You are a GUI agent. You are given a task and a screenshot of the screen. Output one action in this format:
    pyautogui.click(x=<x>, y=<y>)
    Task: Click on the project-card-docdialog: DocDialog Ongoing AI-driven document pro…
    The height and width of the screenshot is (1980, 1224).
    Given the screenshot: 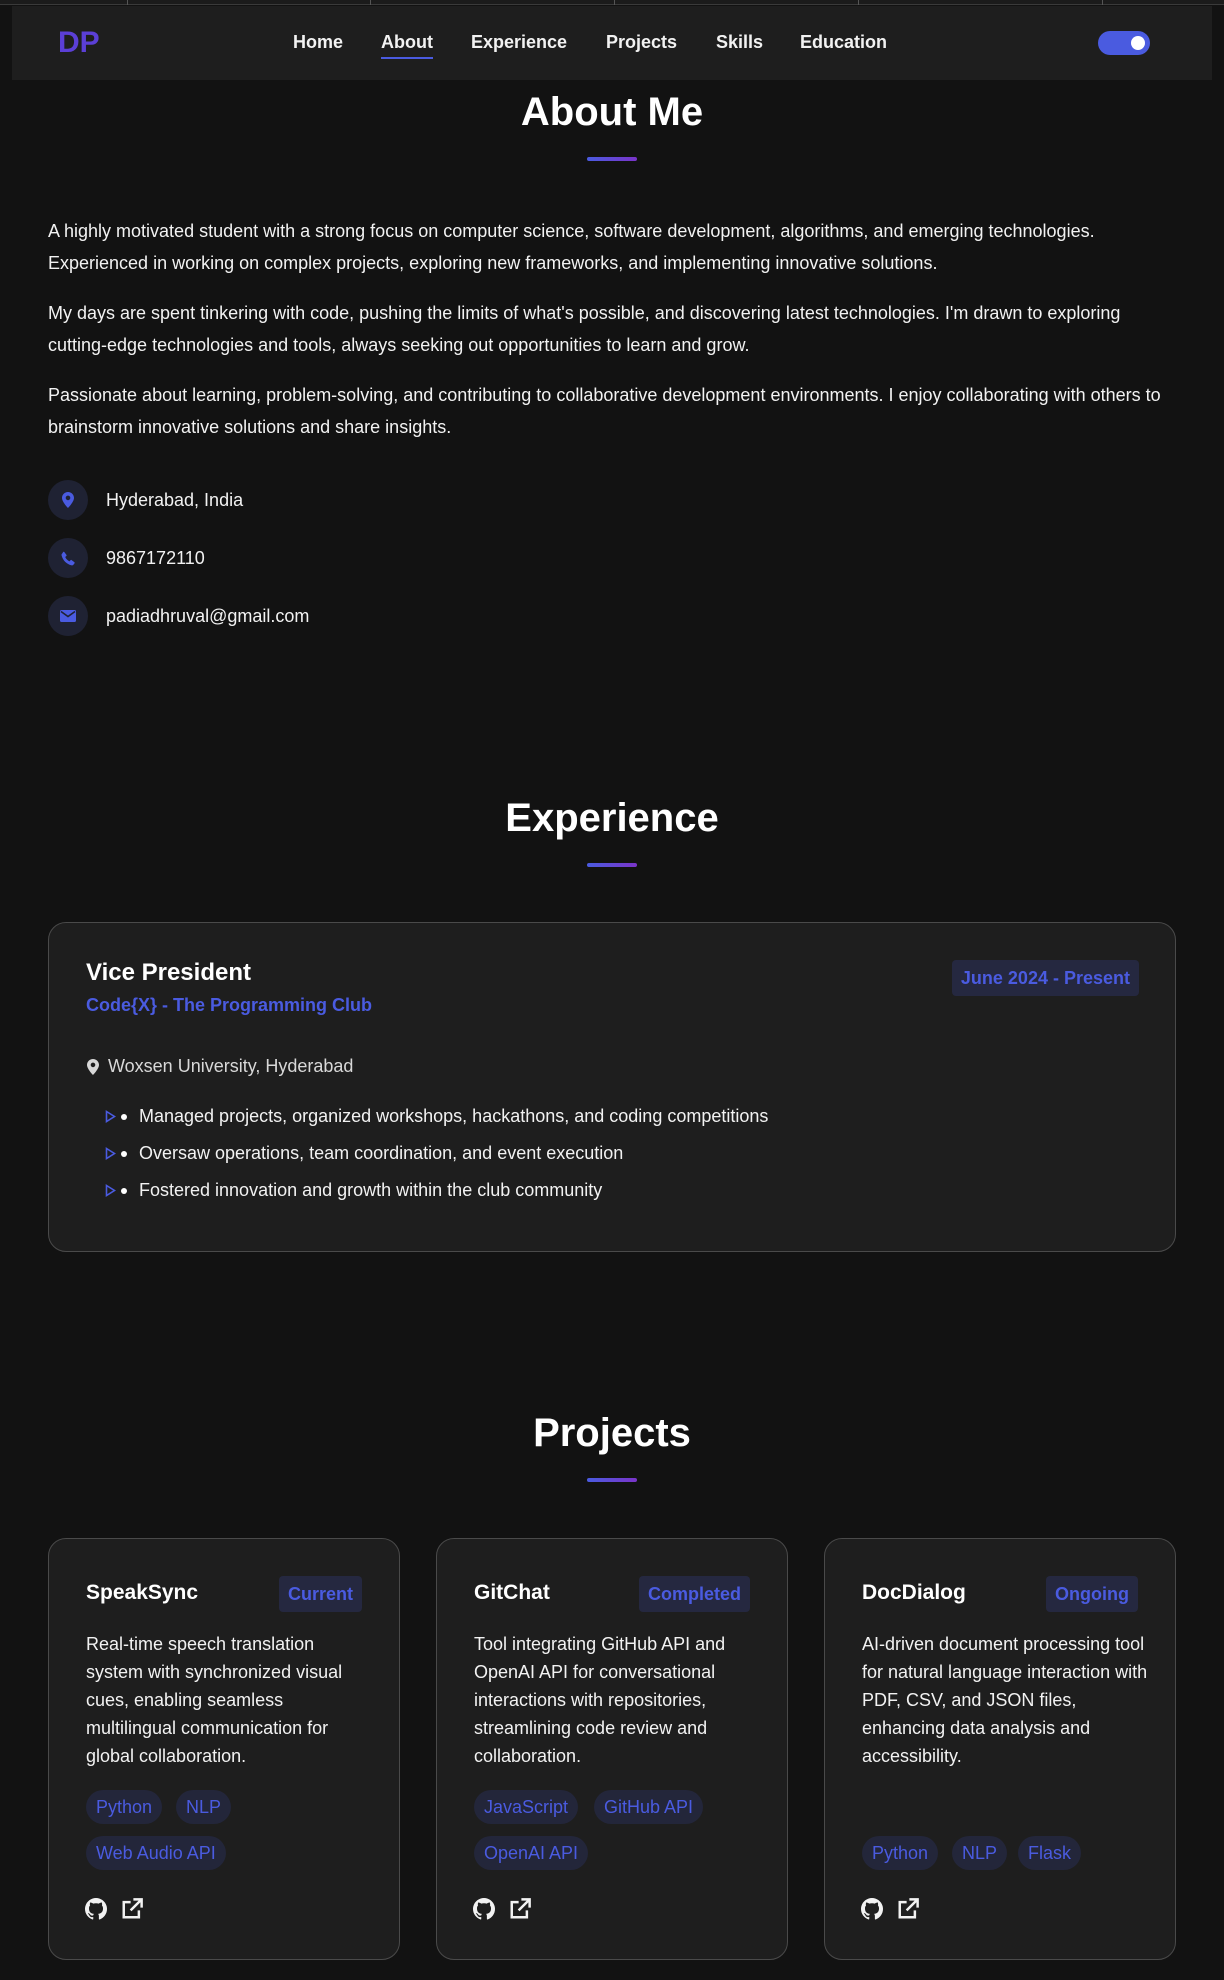 What is the action you would take?
    pyautogui.click(x=1000, y=1749)
    